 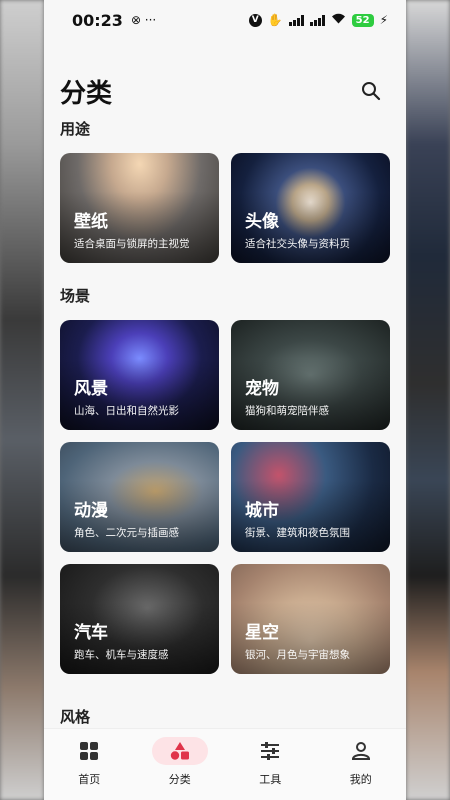 I want to click on section-title-scene: 场景, so click(x=75, y=296).